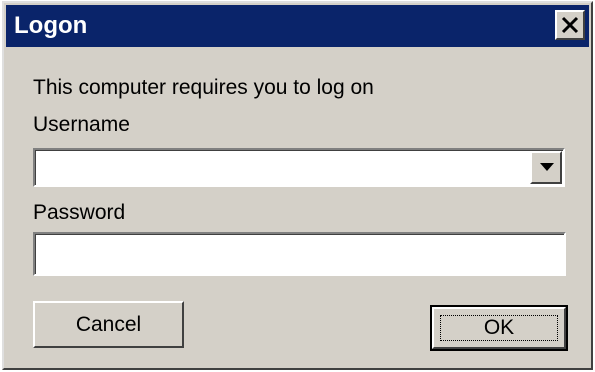  Describe the element at coordinates (51, 25) in the screenshot. I see `window-title: Logon` at that location.